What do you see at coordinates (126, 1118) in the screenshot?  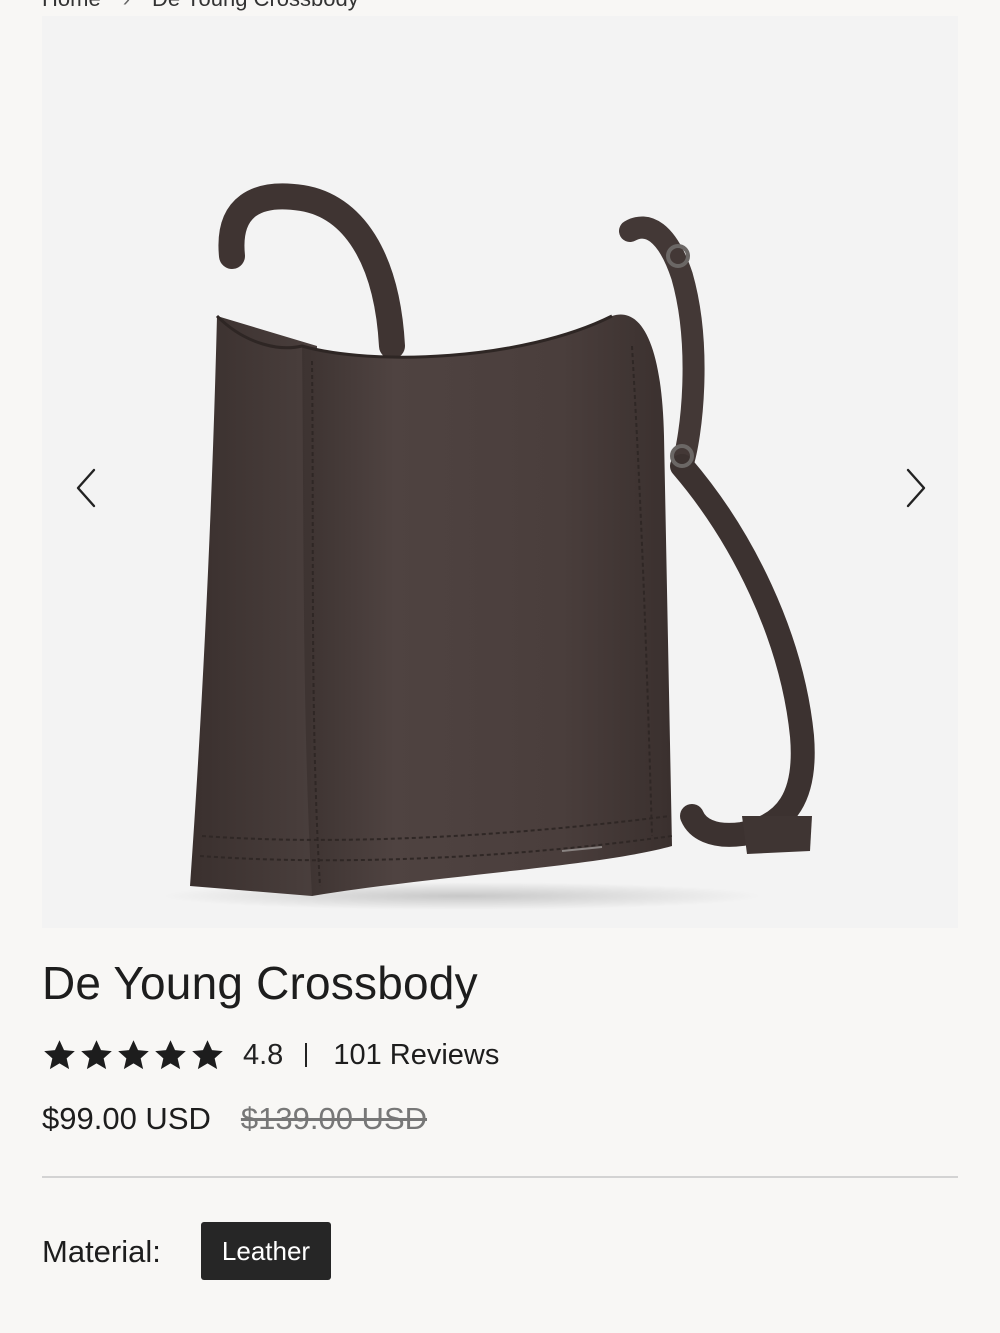 I see `price-current: $99.00 USD` at bounding box center [126, 1118].